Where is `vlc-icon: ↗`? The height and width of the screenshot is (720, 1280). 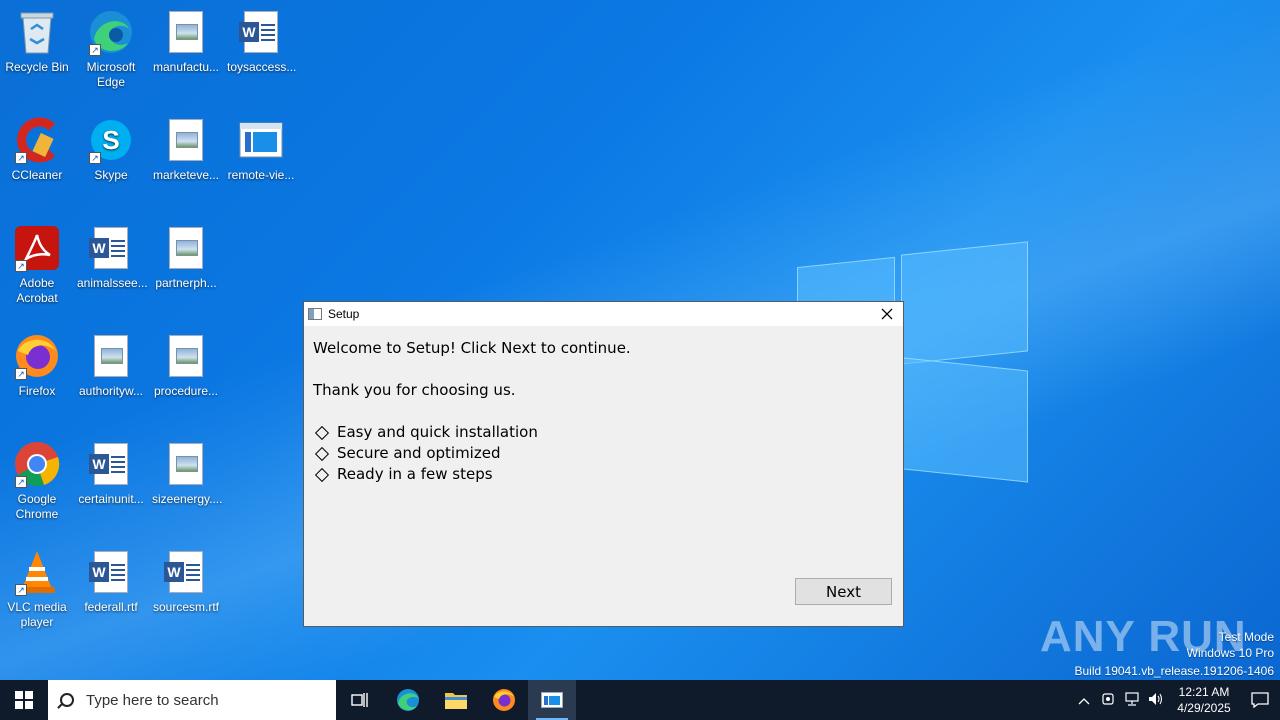
vlc-icon: ↗ is located at coordinates (37, 572).